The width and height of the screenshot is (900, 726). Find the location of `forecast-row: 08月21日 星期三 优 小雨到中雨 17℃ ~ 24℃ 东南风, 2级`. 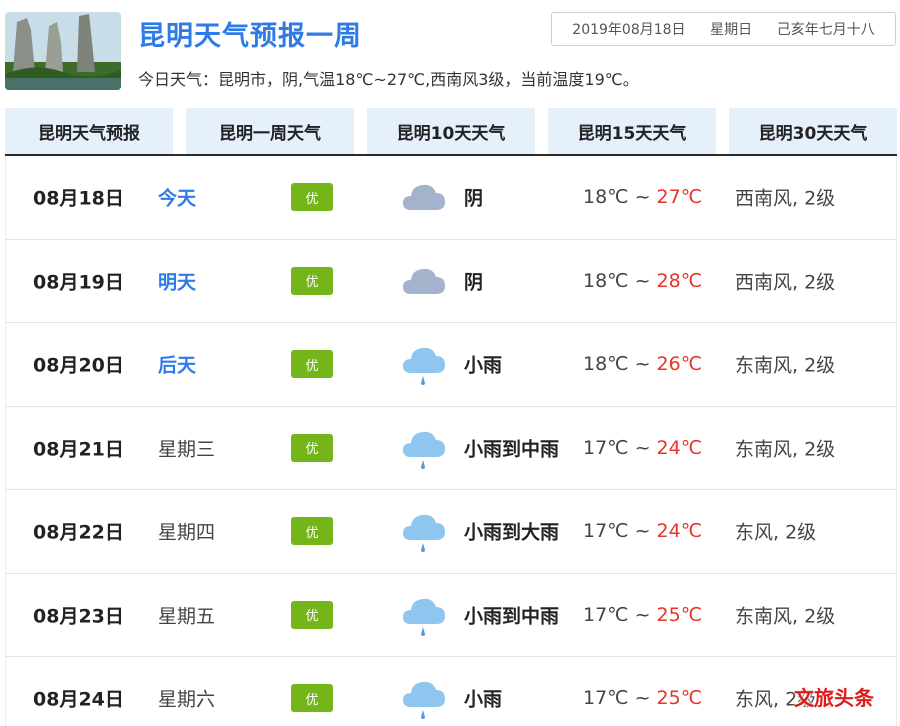

forecast-row: 08月21日 星期三 优 小雨到中雨 17℃ ~ 24℃ 东南风, 2级 is located at coordinates (451, 448).